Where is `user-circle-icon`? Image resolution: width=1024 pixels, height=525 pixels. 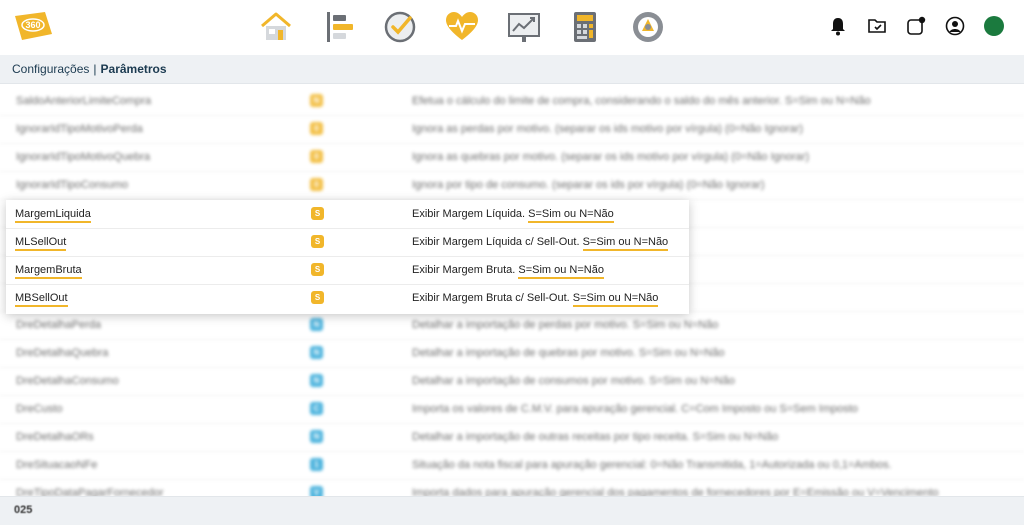 user-circle-icon is located at coordinates (955, 26).